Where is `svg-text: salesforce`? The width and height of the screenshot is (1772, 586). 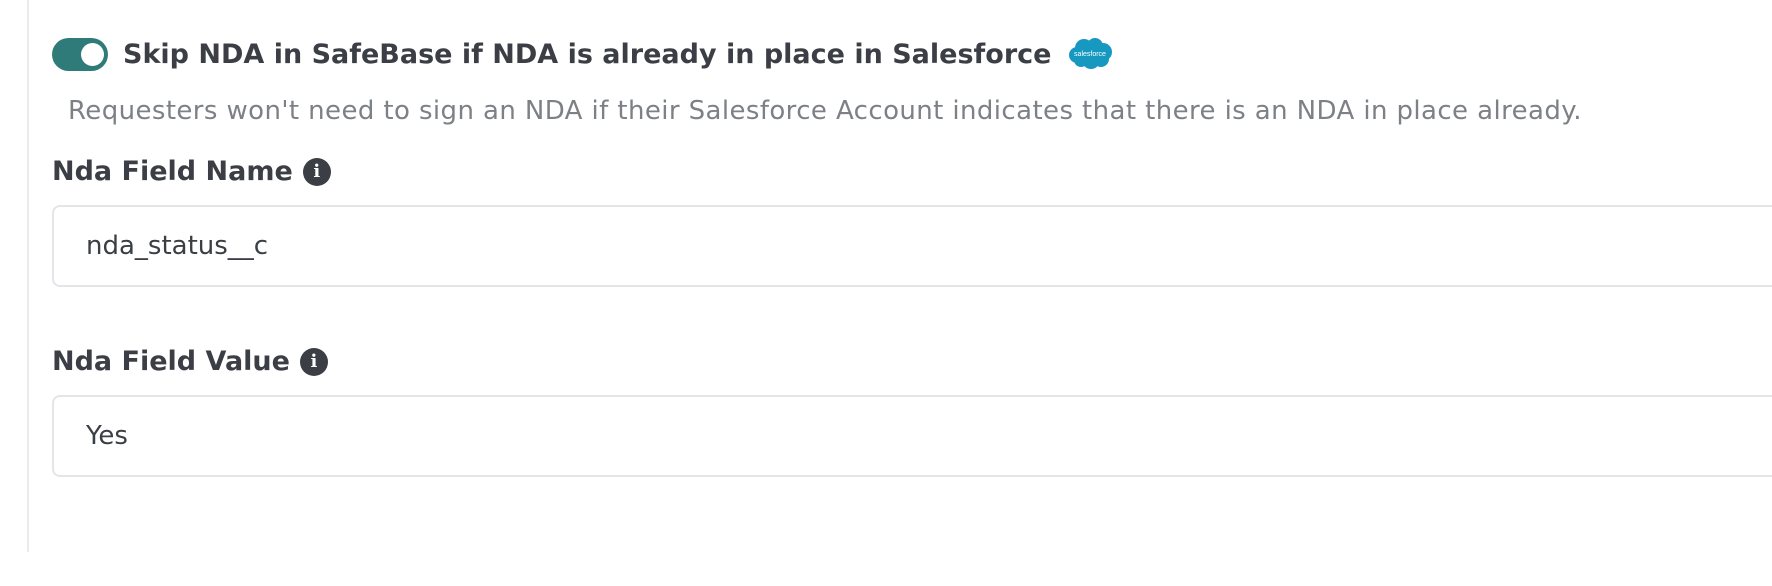
svg-text: salesforce is located at coordinates (1091, 54).